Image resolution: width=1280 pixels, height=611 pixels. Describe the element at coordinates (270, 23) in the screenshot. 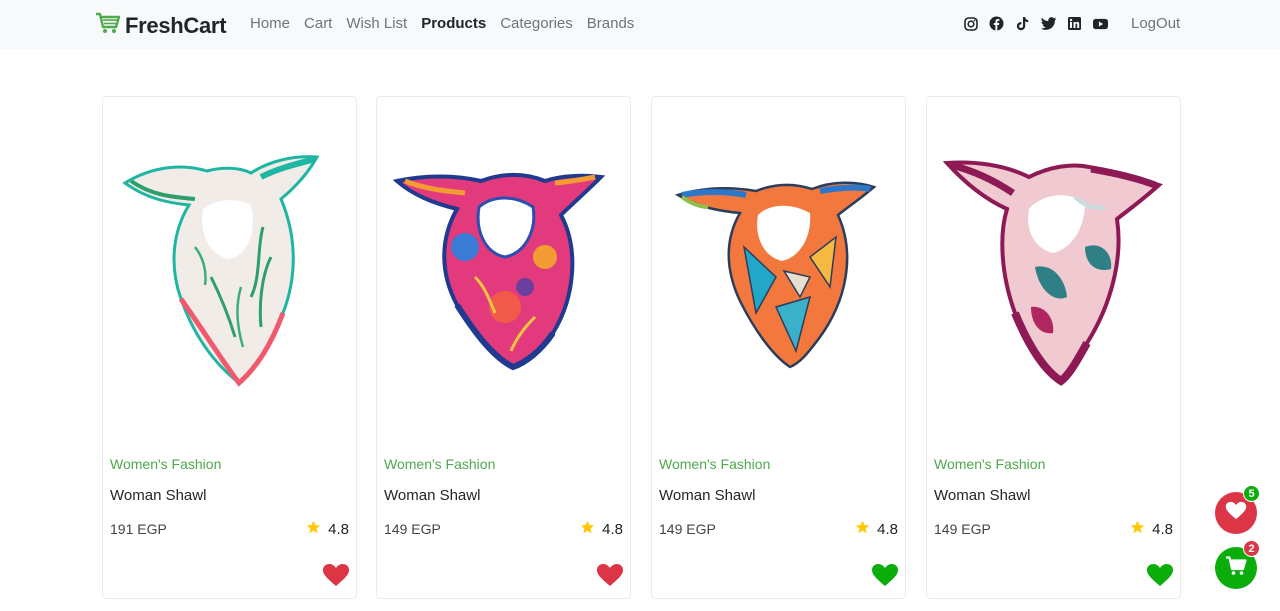

I see `nav-link-home: Home` at that location.